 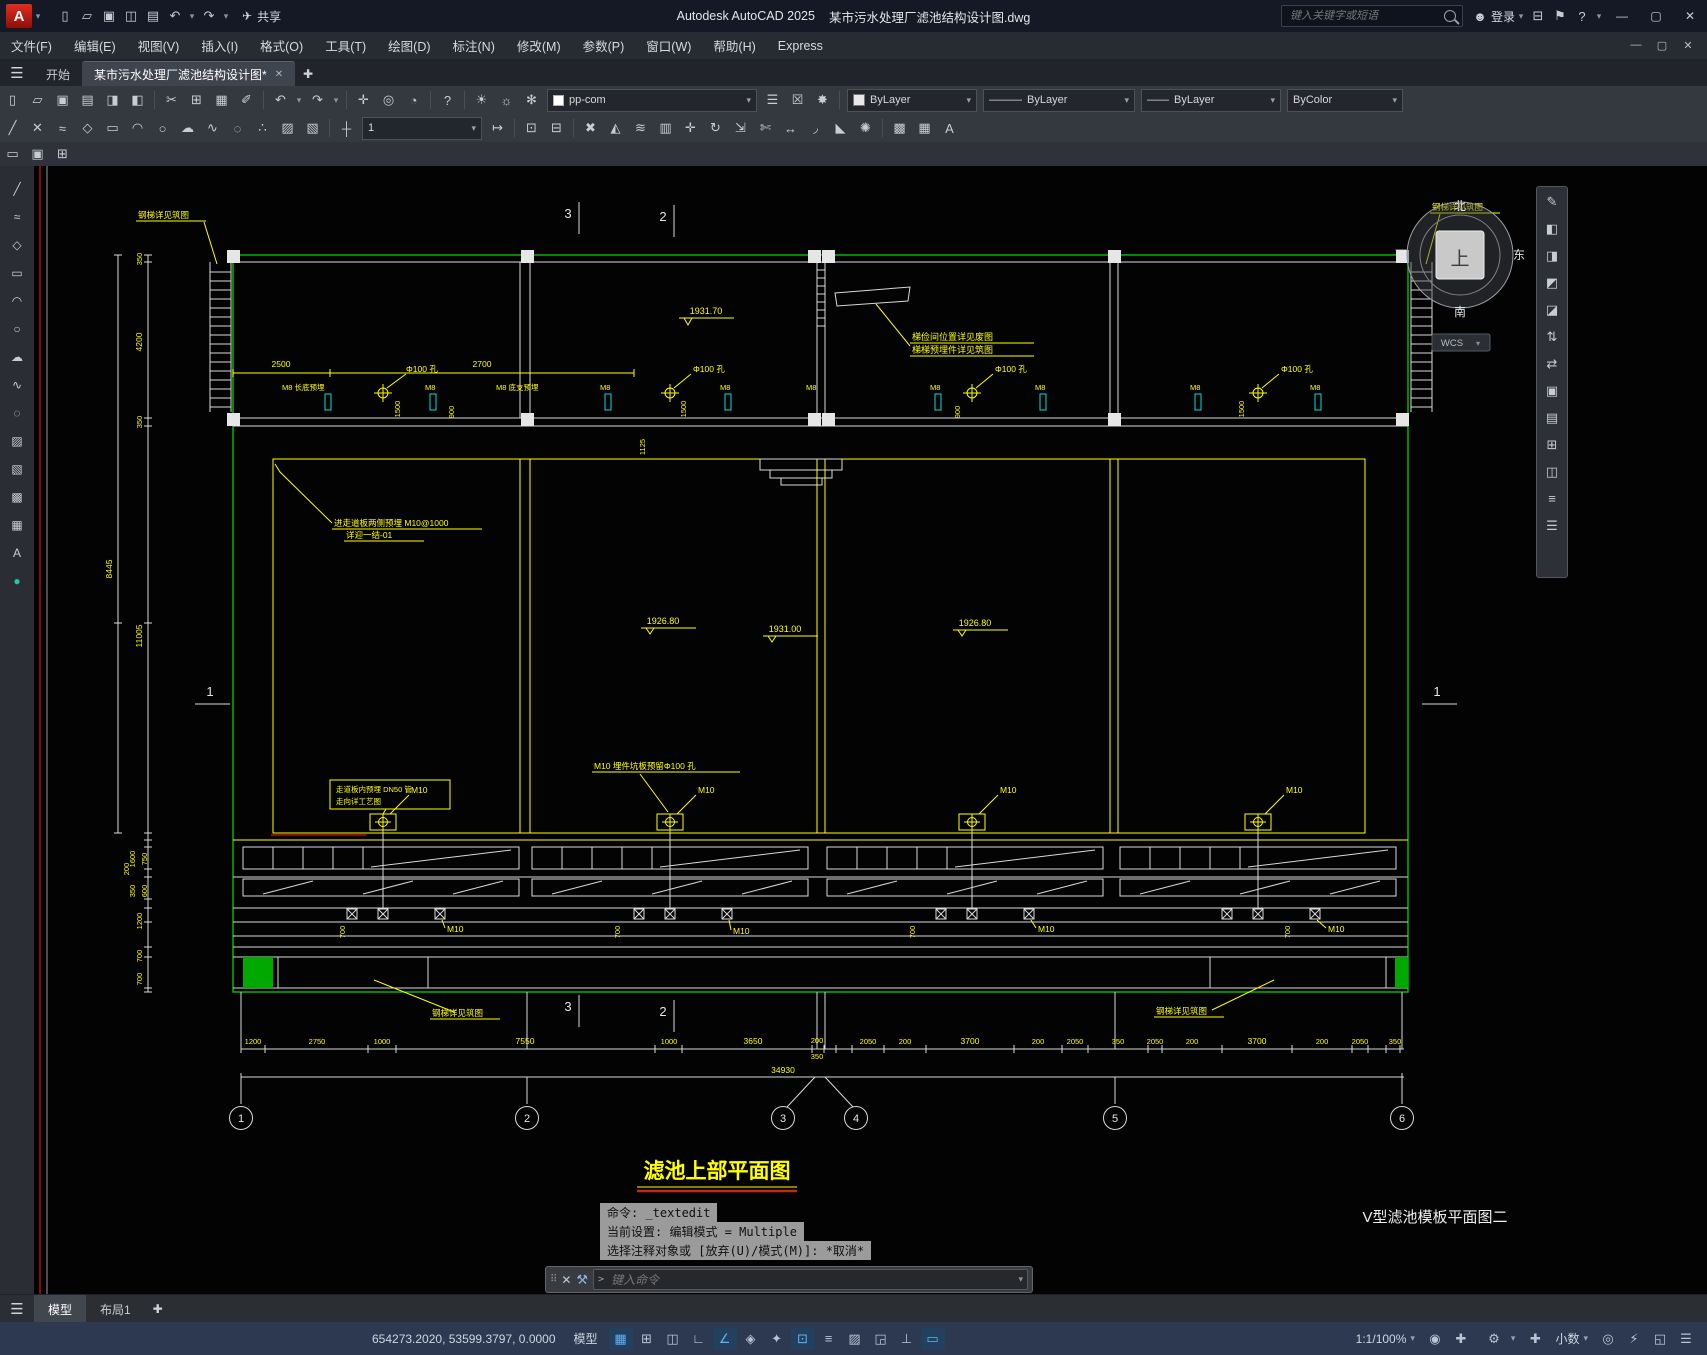 What do you see at coordinates (246, 100) in the screenshot?
I see `match-properties-icon: ✐` at bounding box center [246, 100].